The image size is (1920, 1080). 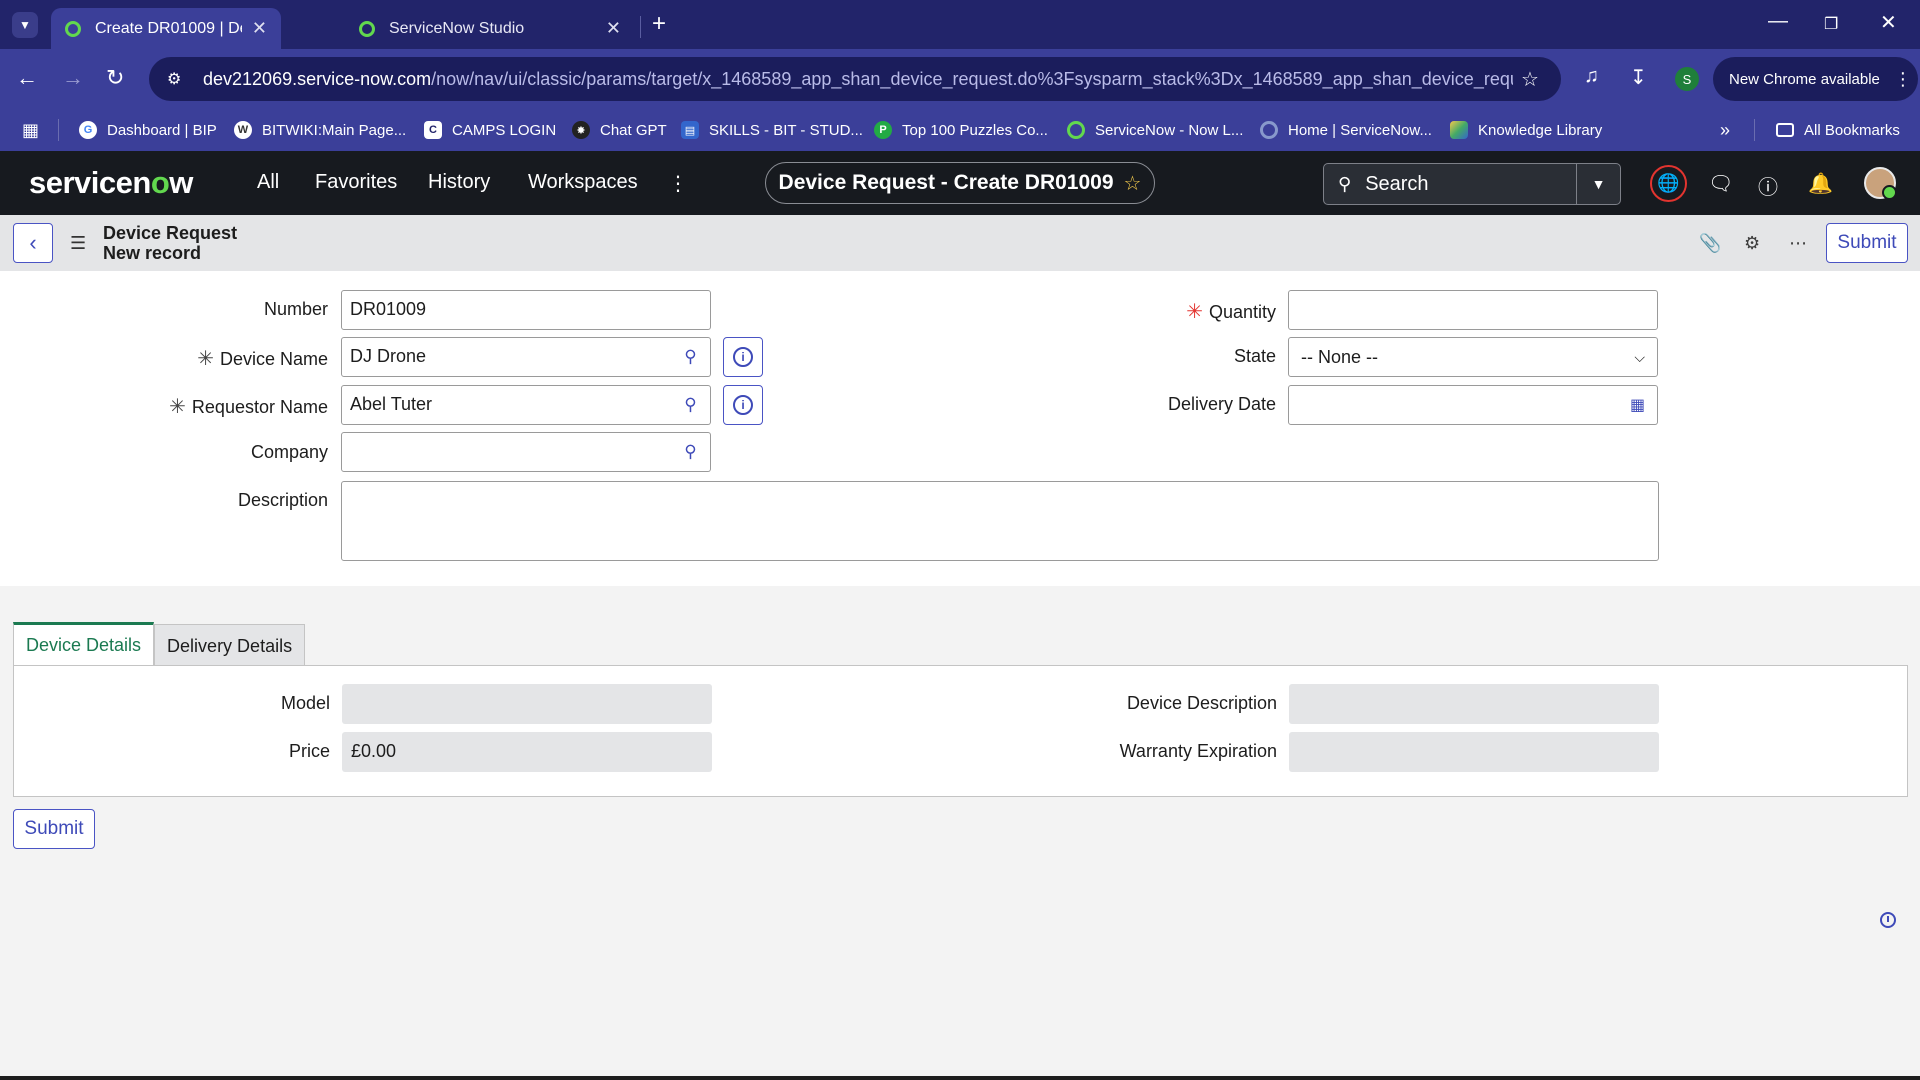 I want to click on openai-icon: ✸, so click(x=581, y=130).